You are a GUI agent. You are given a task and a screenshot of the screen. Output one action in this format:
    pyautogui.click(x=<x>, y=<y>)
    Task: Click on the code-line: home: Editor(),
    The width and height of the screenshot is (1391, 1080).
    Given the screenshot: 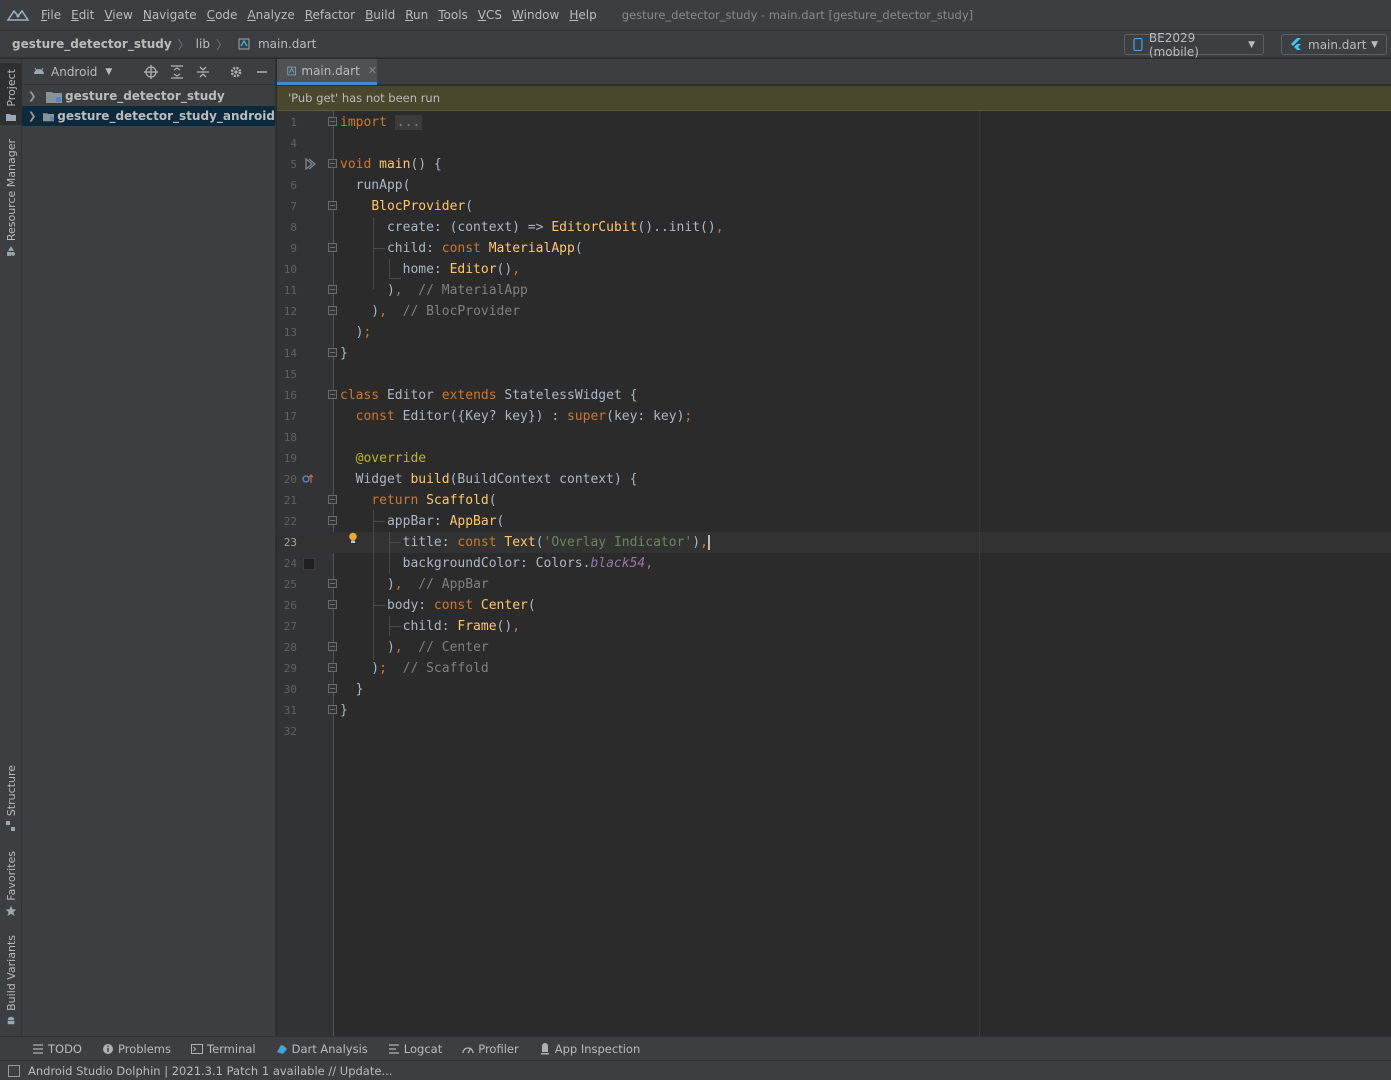 What is the action you would take?
    pyautogui.click(x=430, y=269)
    